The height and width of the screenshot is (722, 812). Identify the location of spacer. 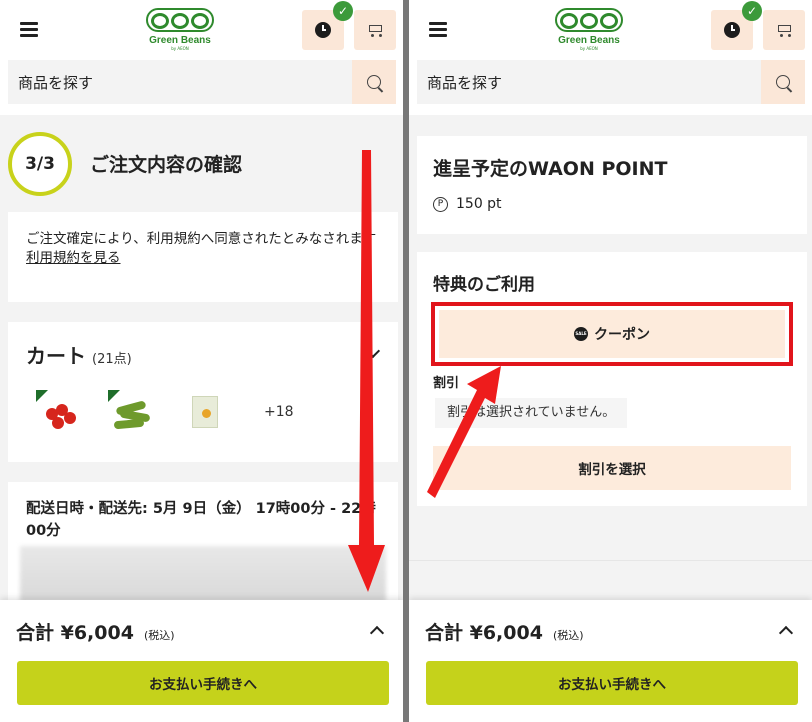
(610, 580).